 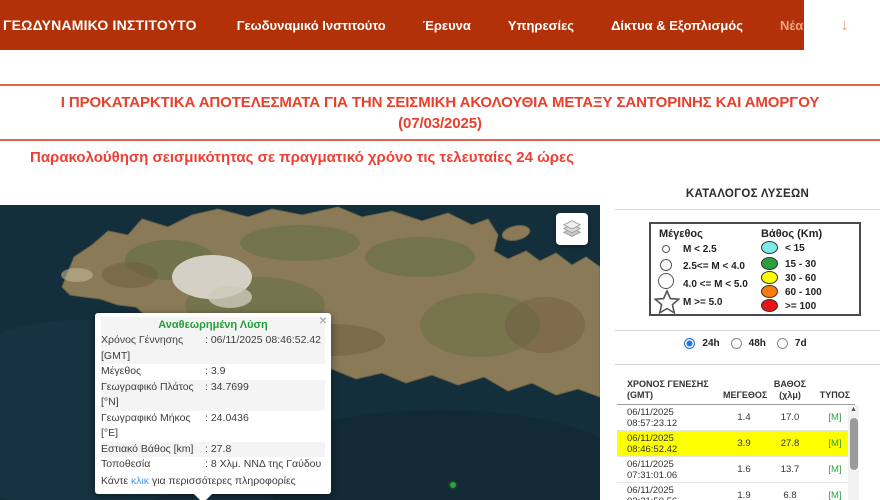 I want to click on nav-item-news: Νέα, so click(x=791, y=25).